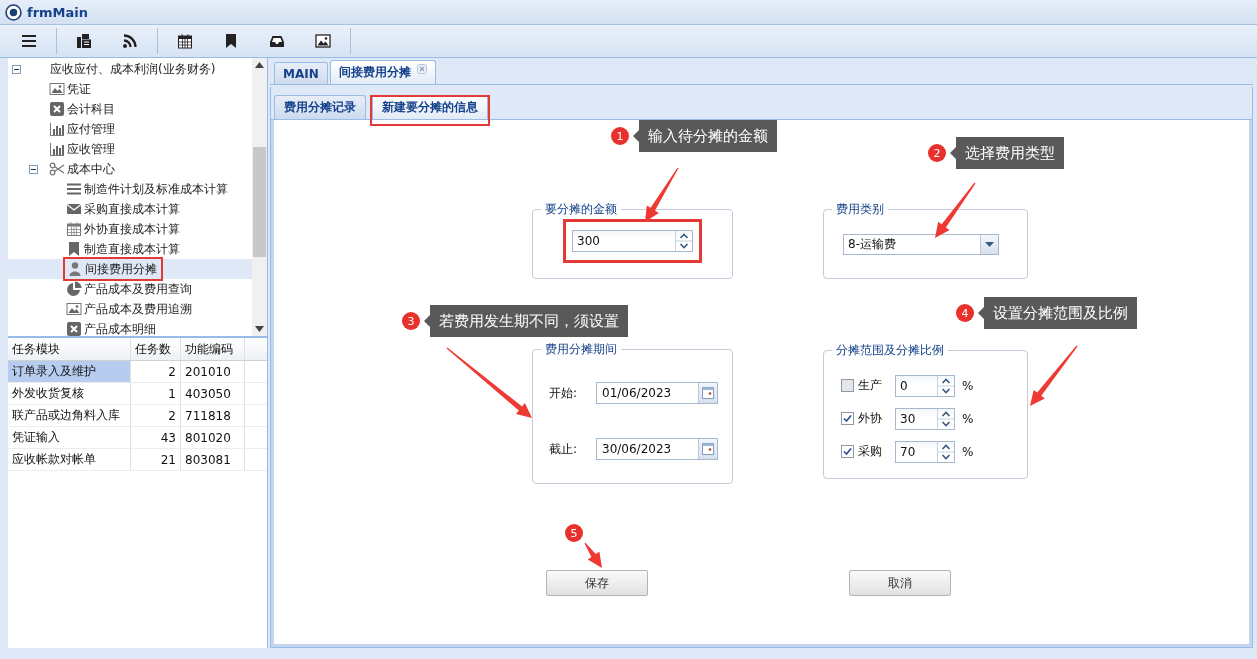  What do you see at coordinates (137, 438) in the screenshot?
I see `table-row: 凭证输入 43 801020` at bounding box center [137, 438].